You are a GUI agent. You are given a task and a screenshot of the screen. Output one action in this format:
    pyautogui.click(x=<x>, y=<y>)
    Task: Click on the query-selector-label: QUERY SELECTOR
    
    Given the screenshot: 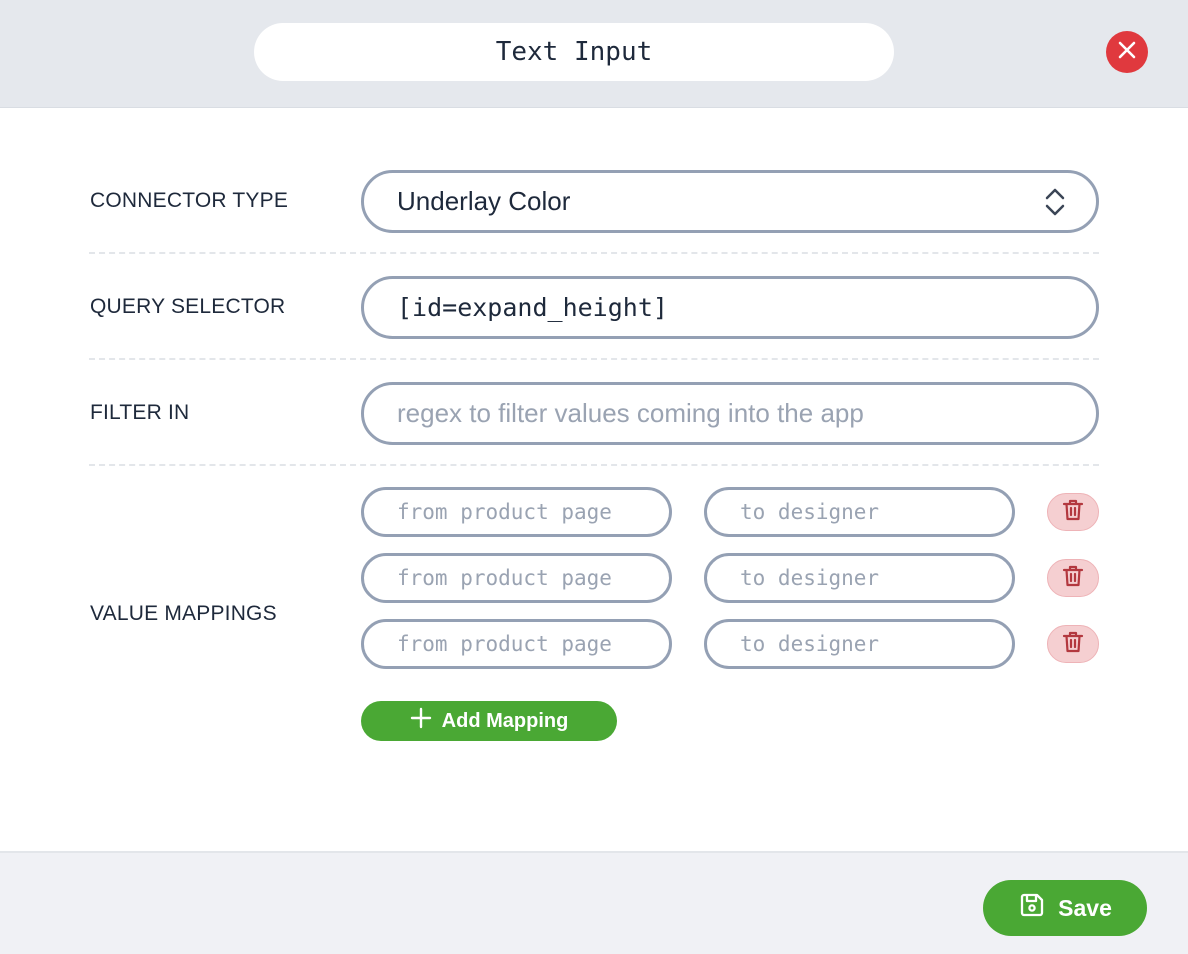 What is the action you would take?
    pyautogui.click(x=188, y=306)
    